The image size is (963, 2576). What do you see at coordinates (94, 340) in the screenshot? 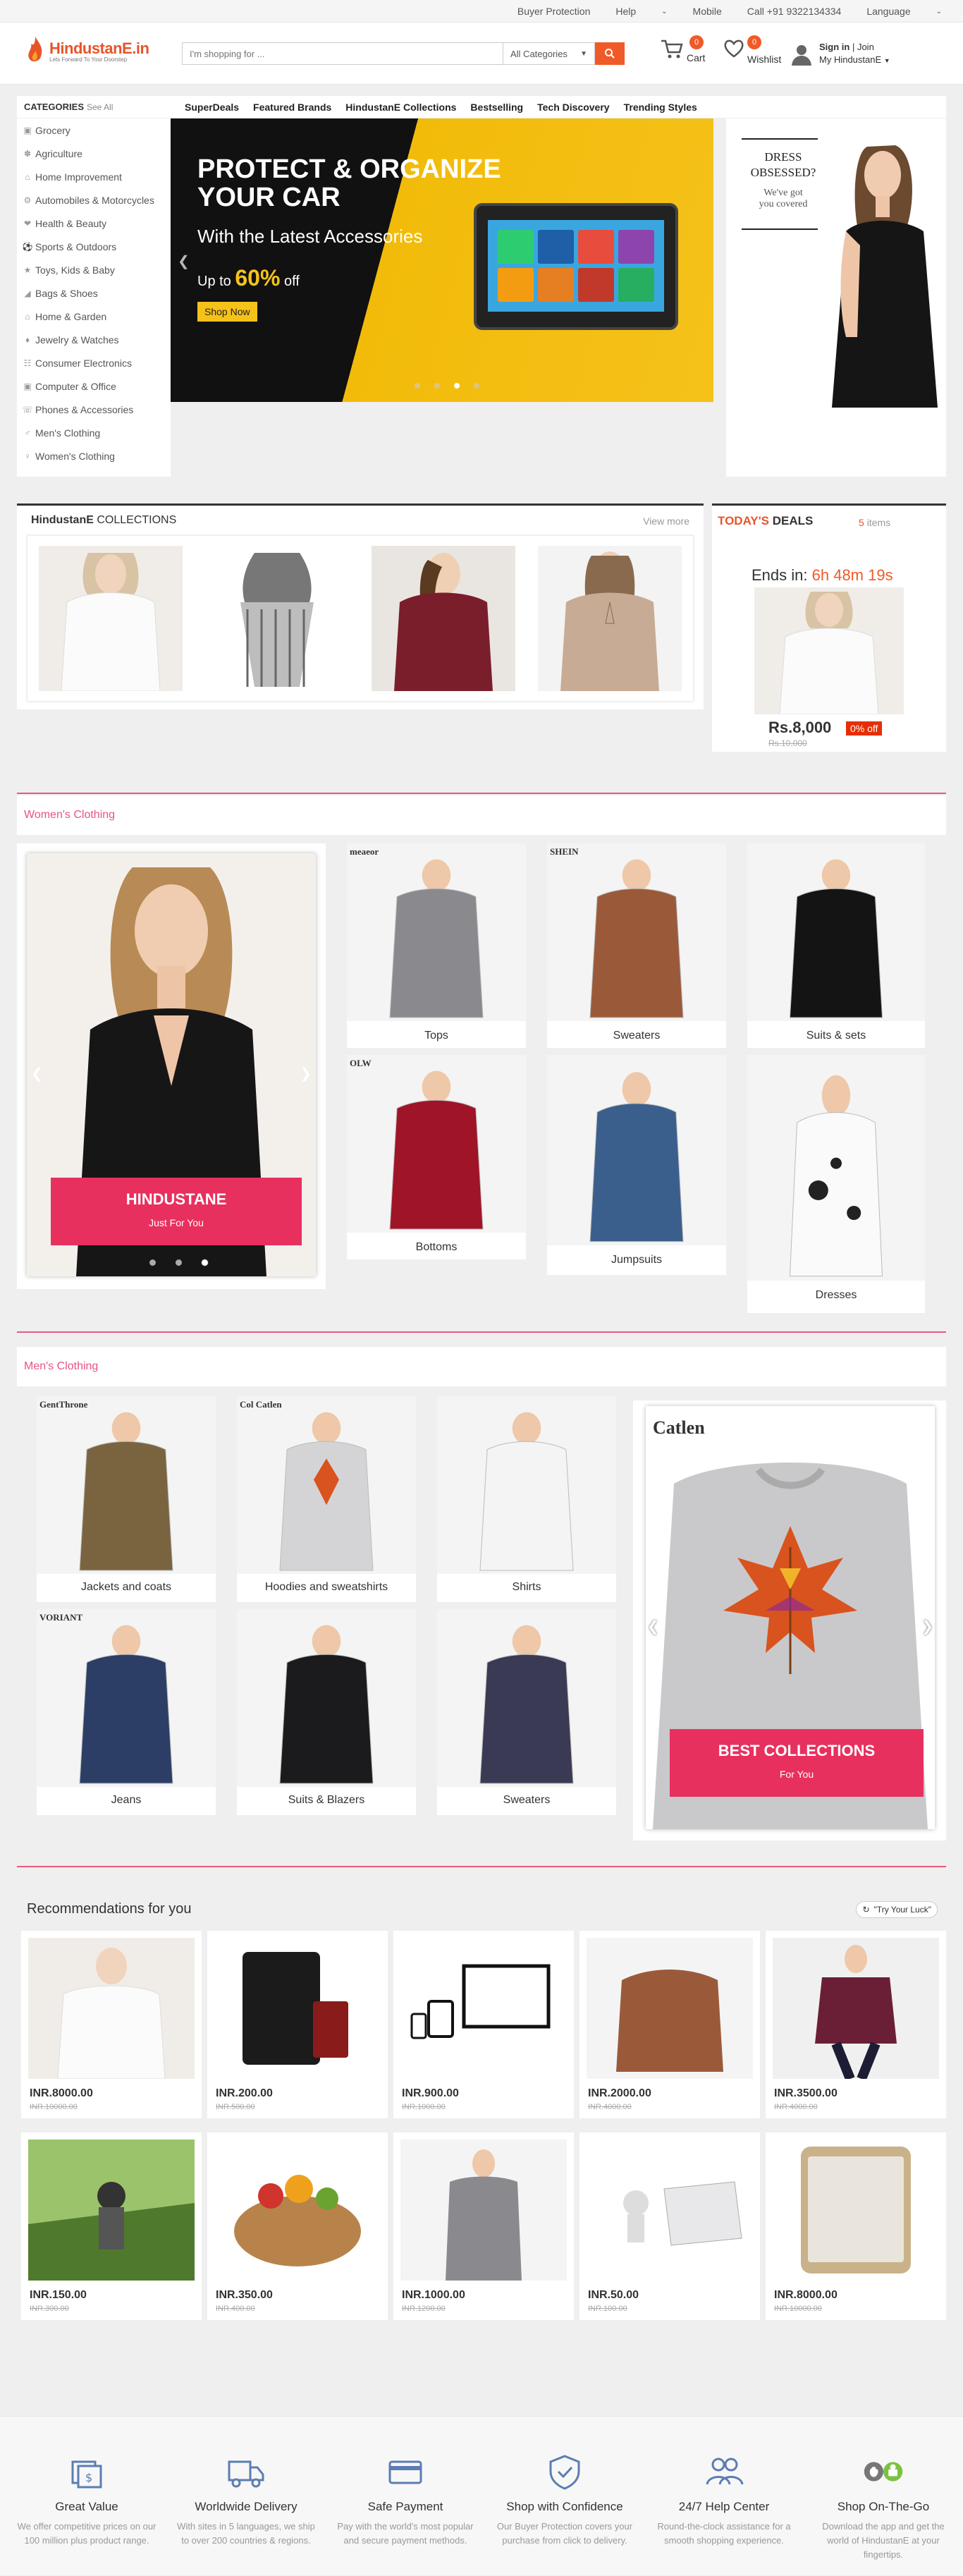
I see `category-item-jewelry-watches: ♦ Jewelry & Watches` at bounding box center [94, 340].